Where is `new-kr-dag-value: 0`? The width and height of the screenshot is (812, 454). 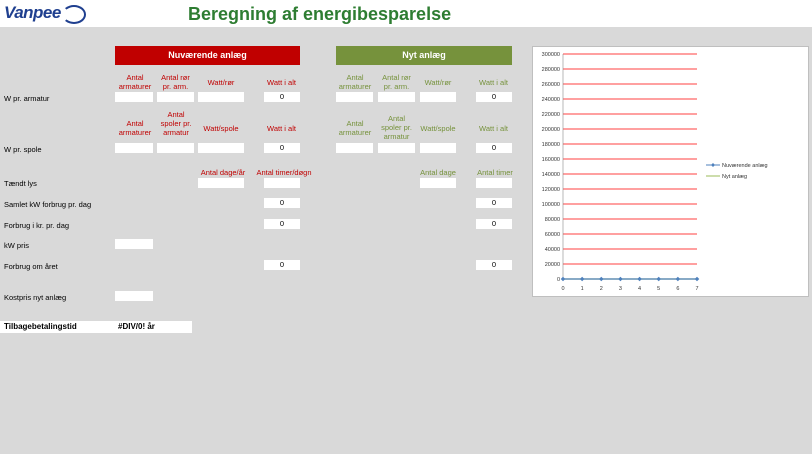 new-kr-dag-value: 0 is located at coordinates (494, 224).